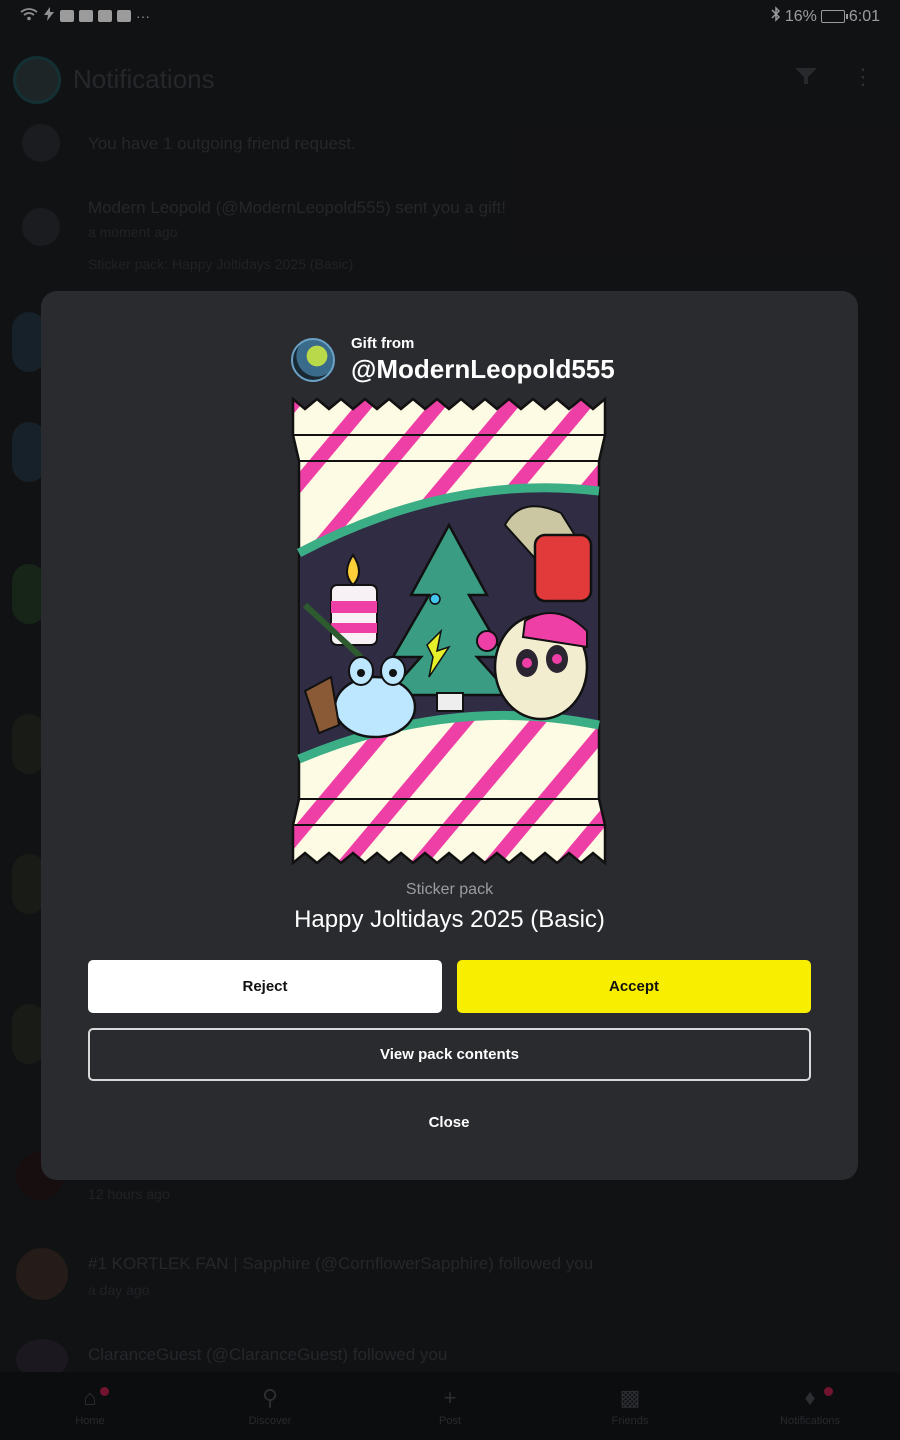 The image size is (900, 1440). I want to click on sender-avatar, so click(313, 360).